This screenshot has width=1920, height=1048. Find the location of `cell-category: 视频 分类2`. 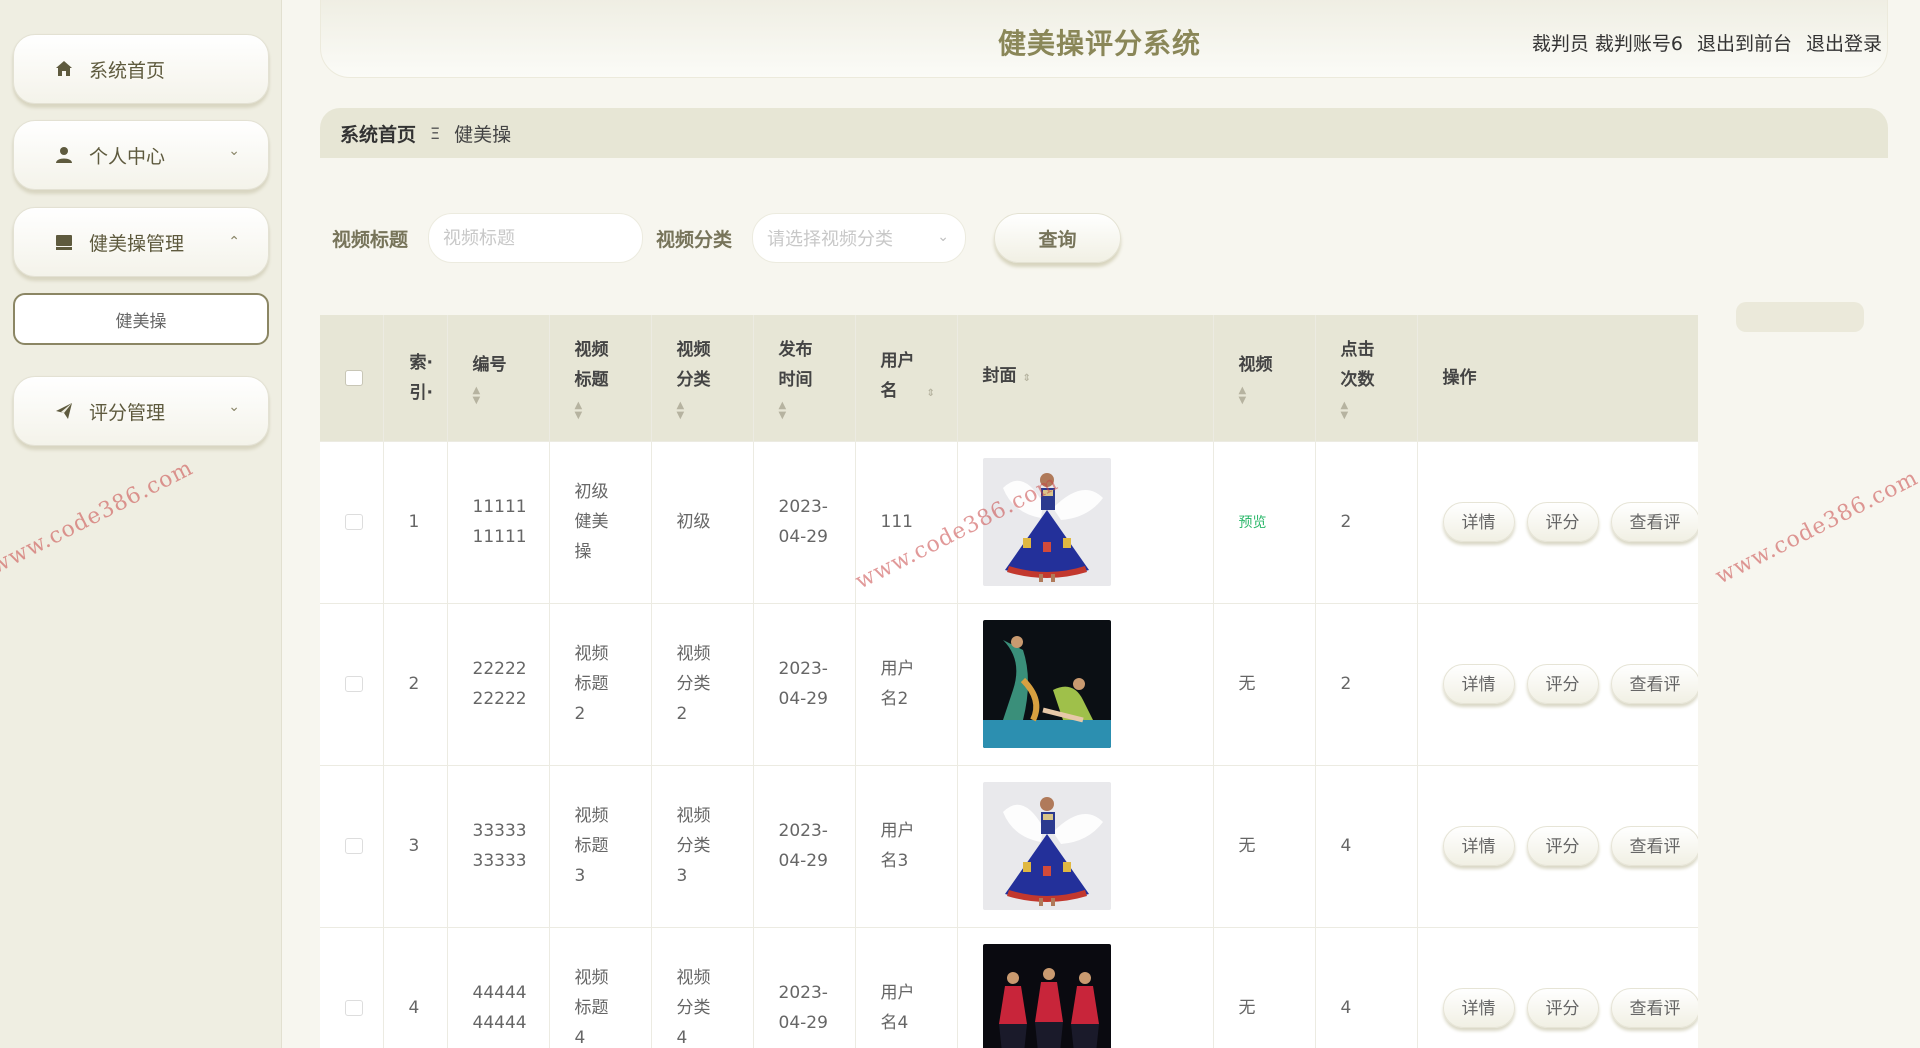

cell-category: 视频 分类2 is located at coordinates (702, 684).